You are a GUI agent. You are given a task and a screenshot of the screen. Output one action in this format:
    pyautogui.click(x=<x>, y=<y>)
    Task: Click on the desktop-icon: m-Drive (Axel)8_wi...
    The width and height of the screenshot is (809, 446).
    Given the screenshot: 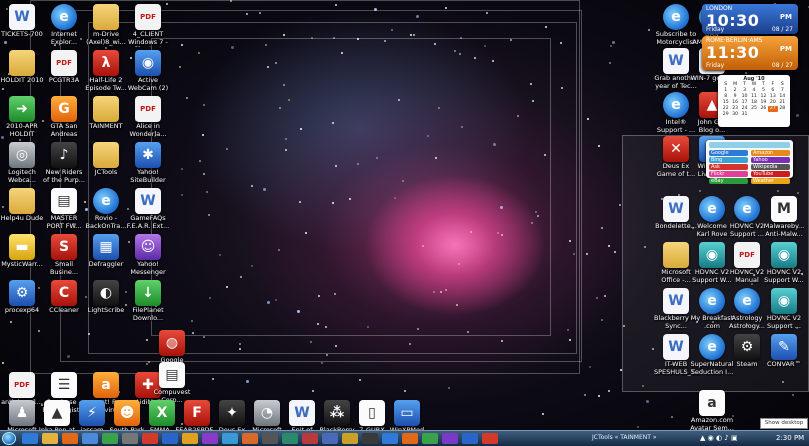 What is the action you would take?
    pyautogui.click(x=106, y=25)
    